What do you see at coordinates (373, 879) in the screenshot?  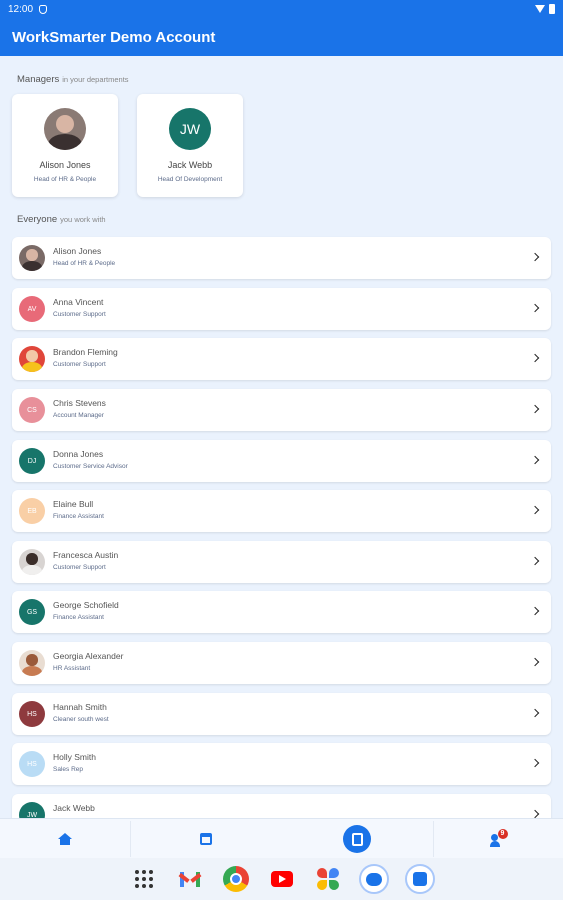 I see `messages-icon` at bounding box center [373, 879].